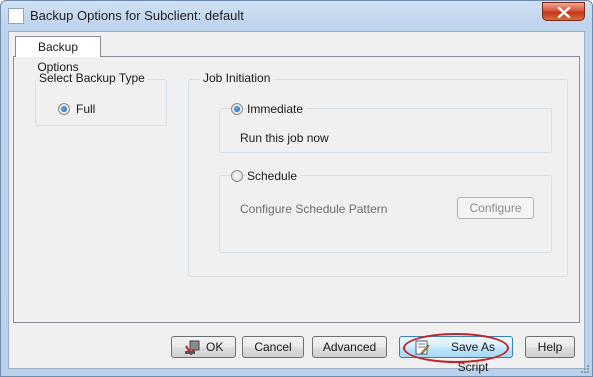 This screenshot has height=377, width=593. What do you see at coordinates (495, 208) in the screenshot?
I see `configure-button: Configure` at bounding box center [495, 208].